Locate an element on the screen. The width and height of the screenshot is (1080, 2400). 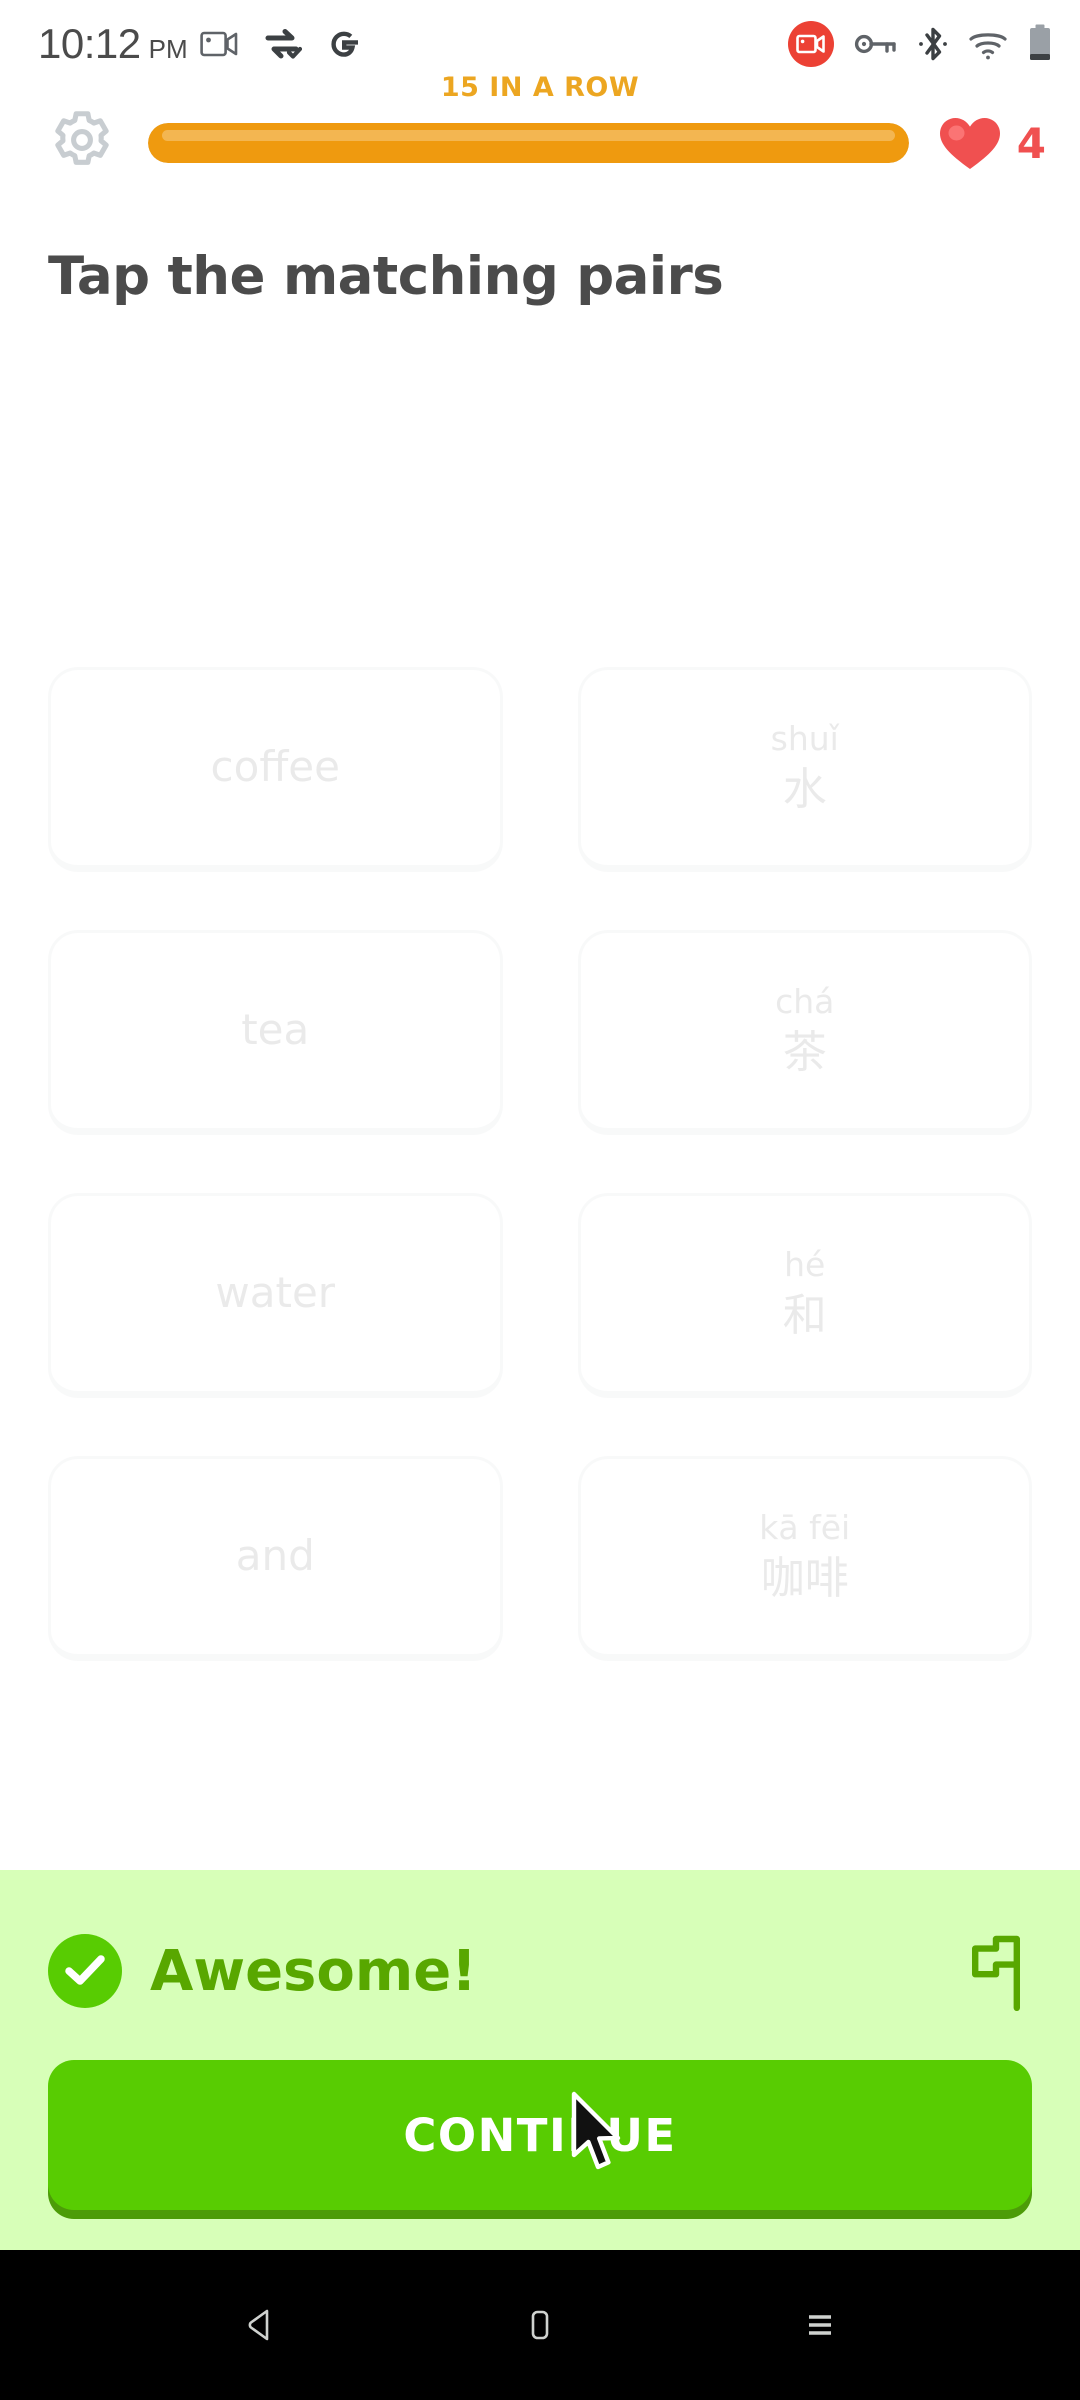
report-button is located at coordinates (996, 1971).